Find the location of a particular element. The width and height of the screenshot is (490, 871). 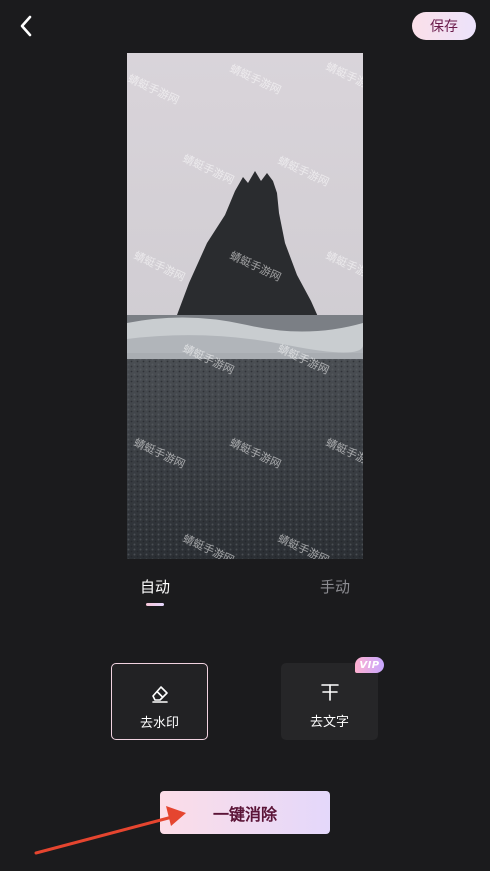

remove-watermark-button: 去水印 is located at coordinates (159, 701).